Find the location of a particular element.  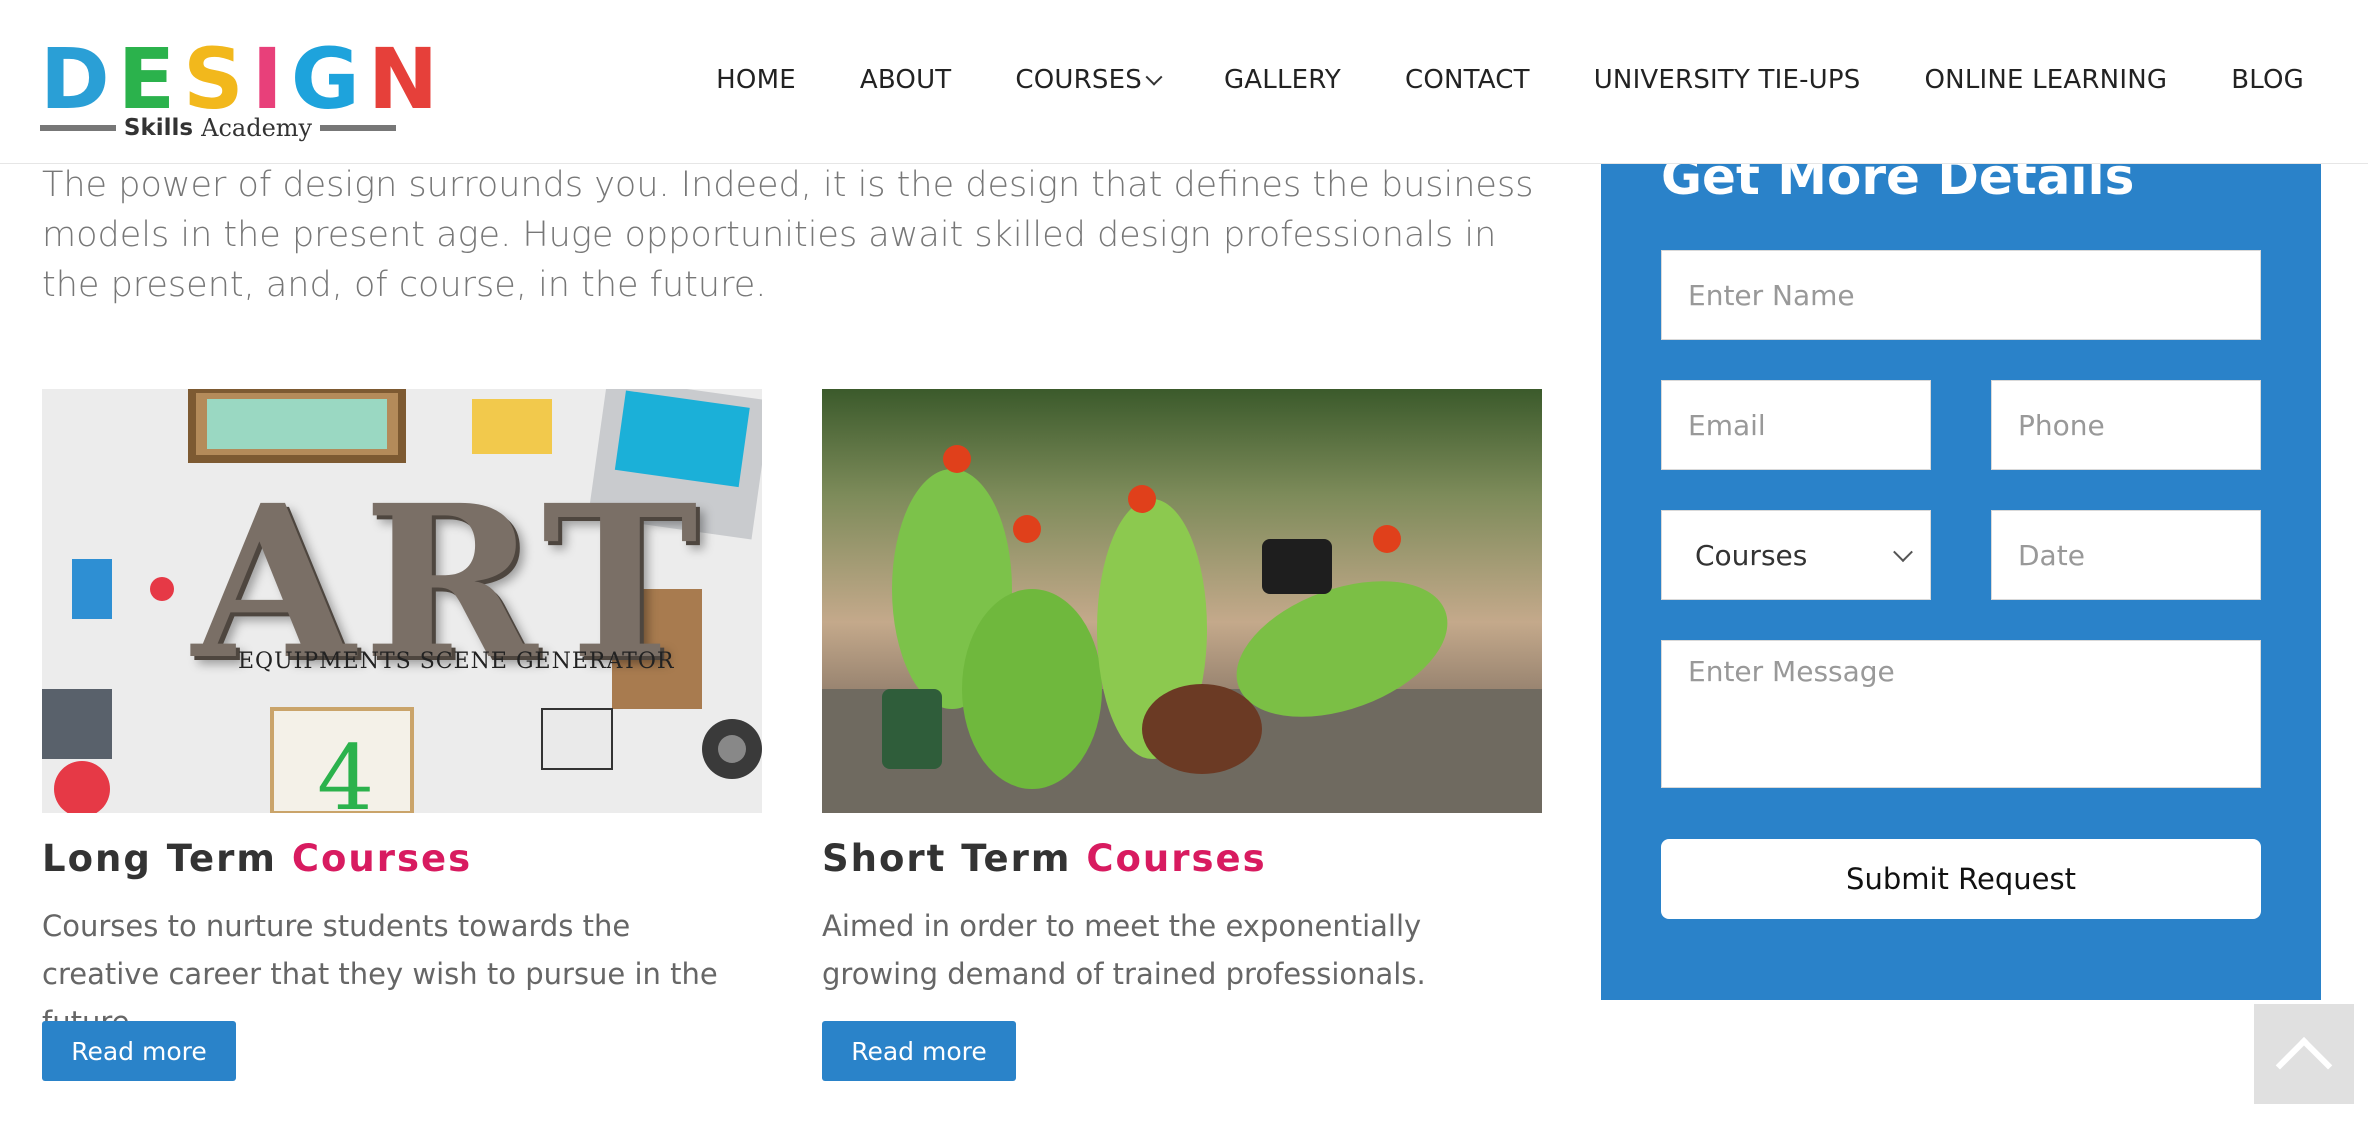

nav-label: BLOG is located at coordinates (2267, 80).